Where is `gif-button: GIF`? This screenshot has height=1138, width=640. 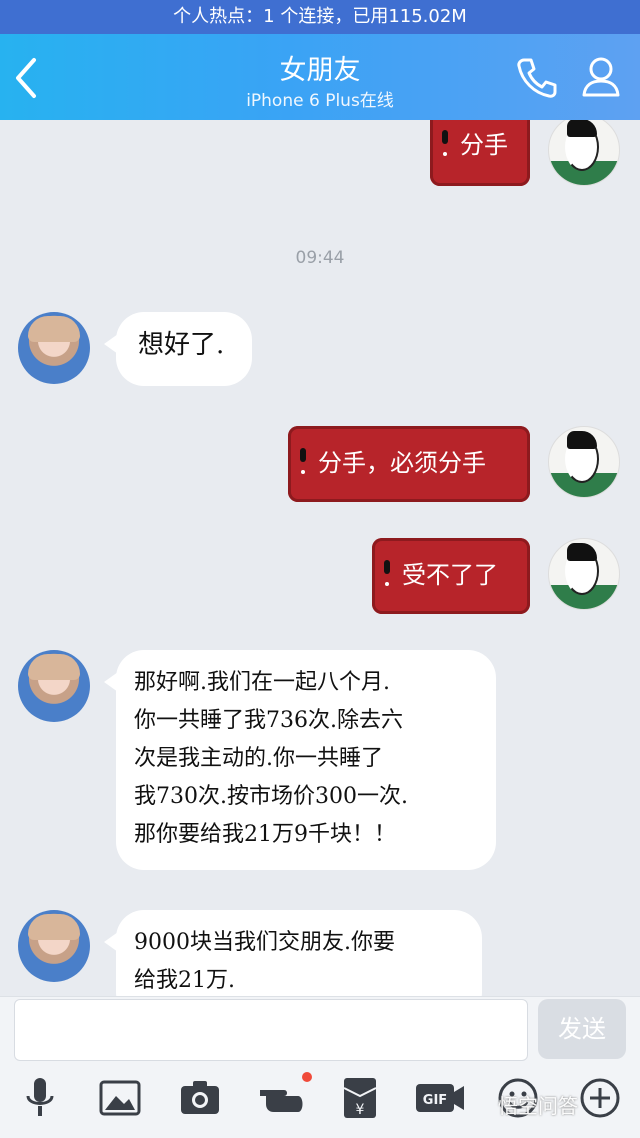
gif-button: GIF is located at coordinates (440, 1098).